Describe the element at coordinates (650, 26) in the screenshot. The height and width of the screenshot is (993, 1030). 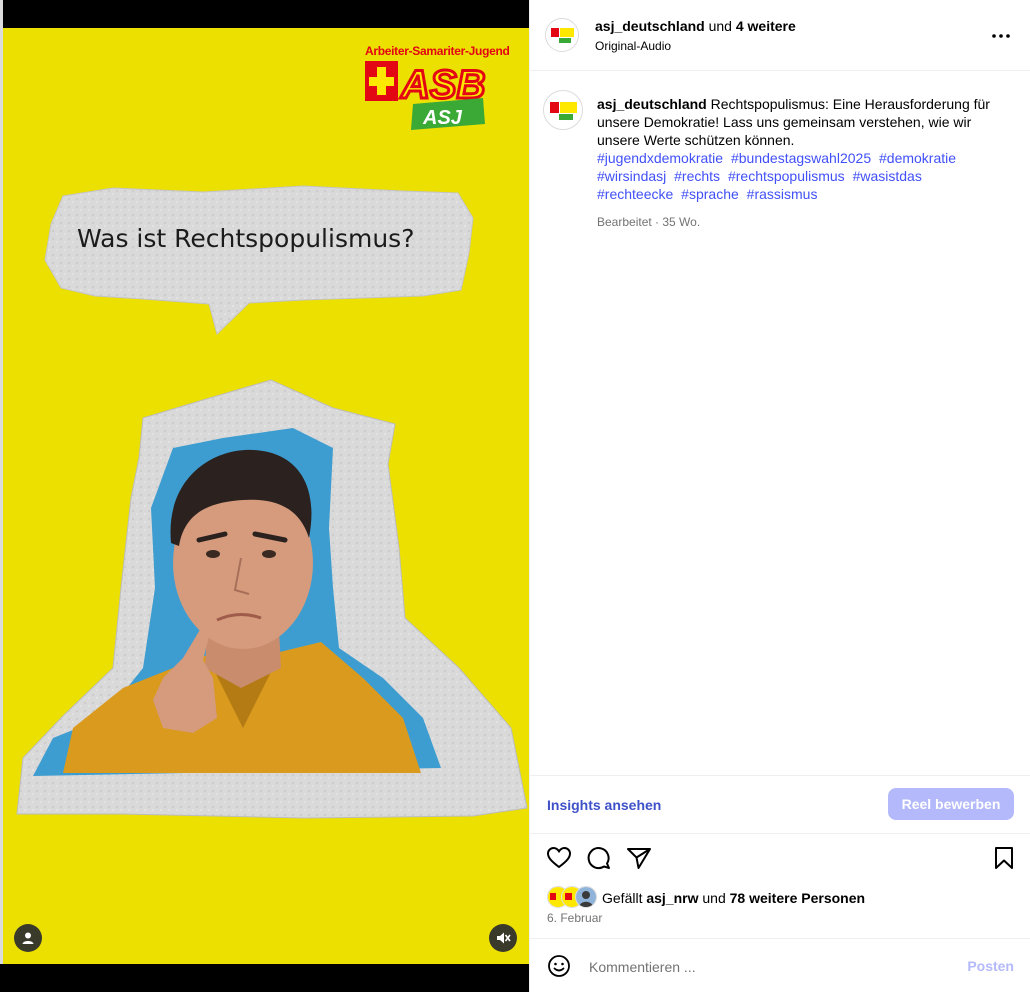
I see `header-username: asj_deutschland` at that location.